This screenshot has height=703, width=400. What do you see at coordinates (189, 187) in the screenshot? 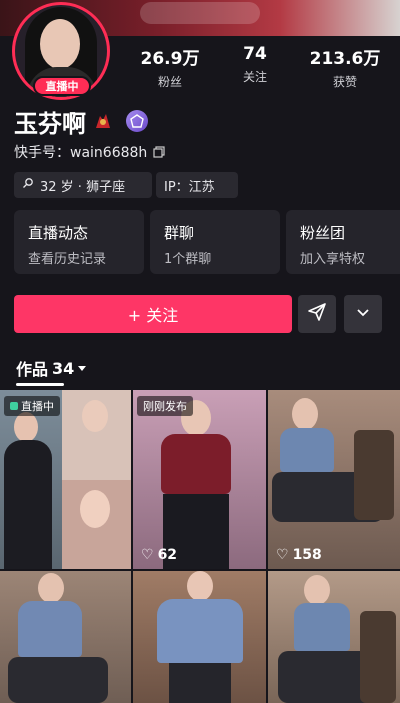
I see `ip-text: IP：江苏` at bounding box center [189, 187].